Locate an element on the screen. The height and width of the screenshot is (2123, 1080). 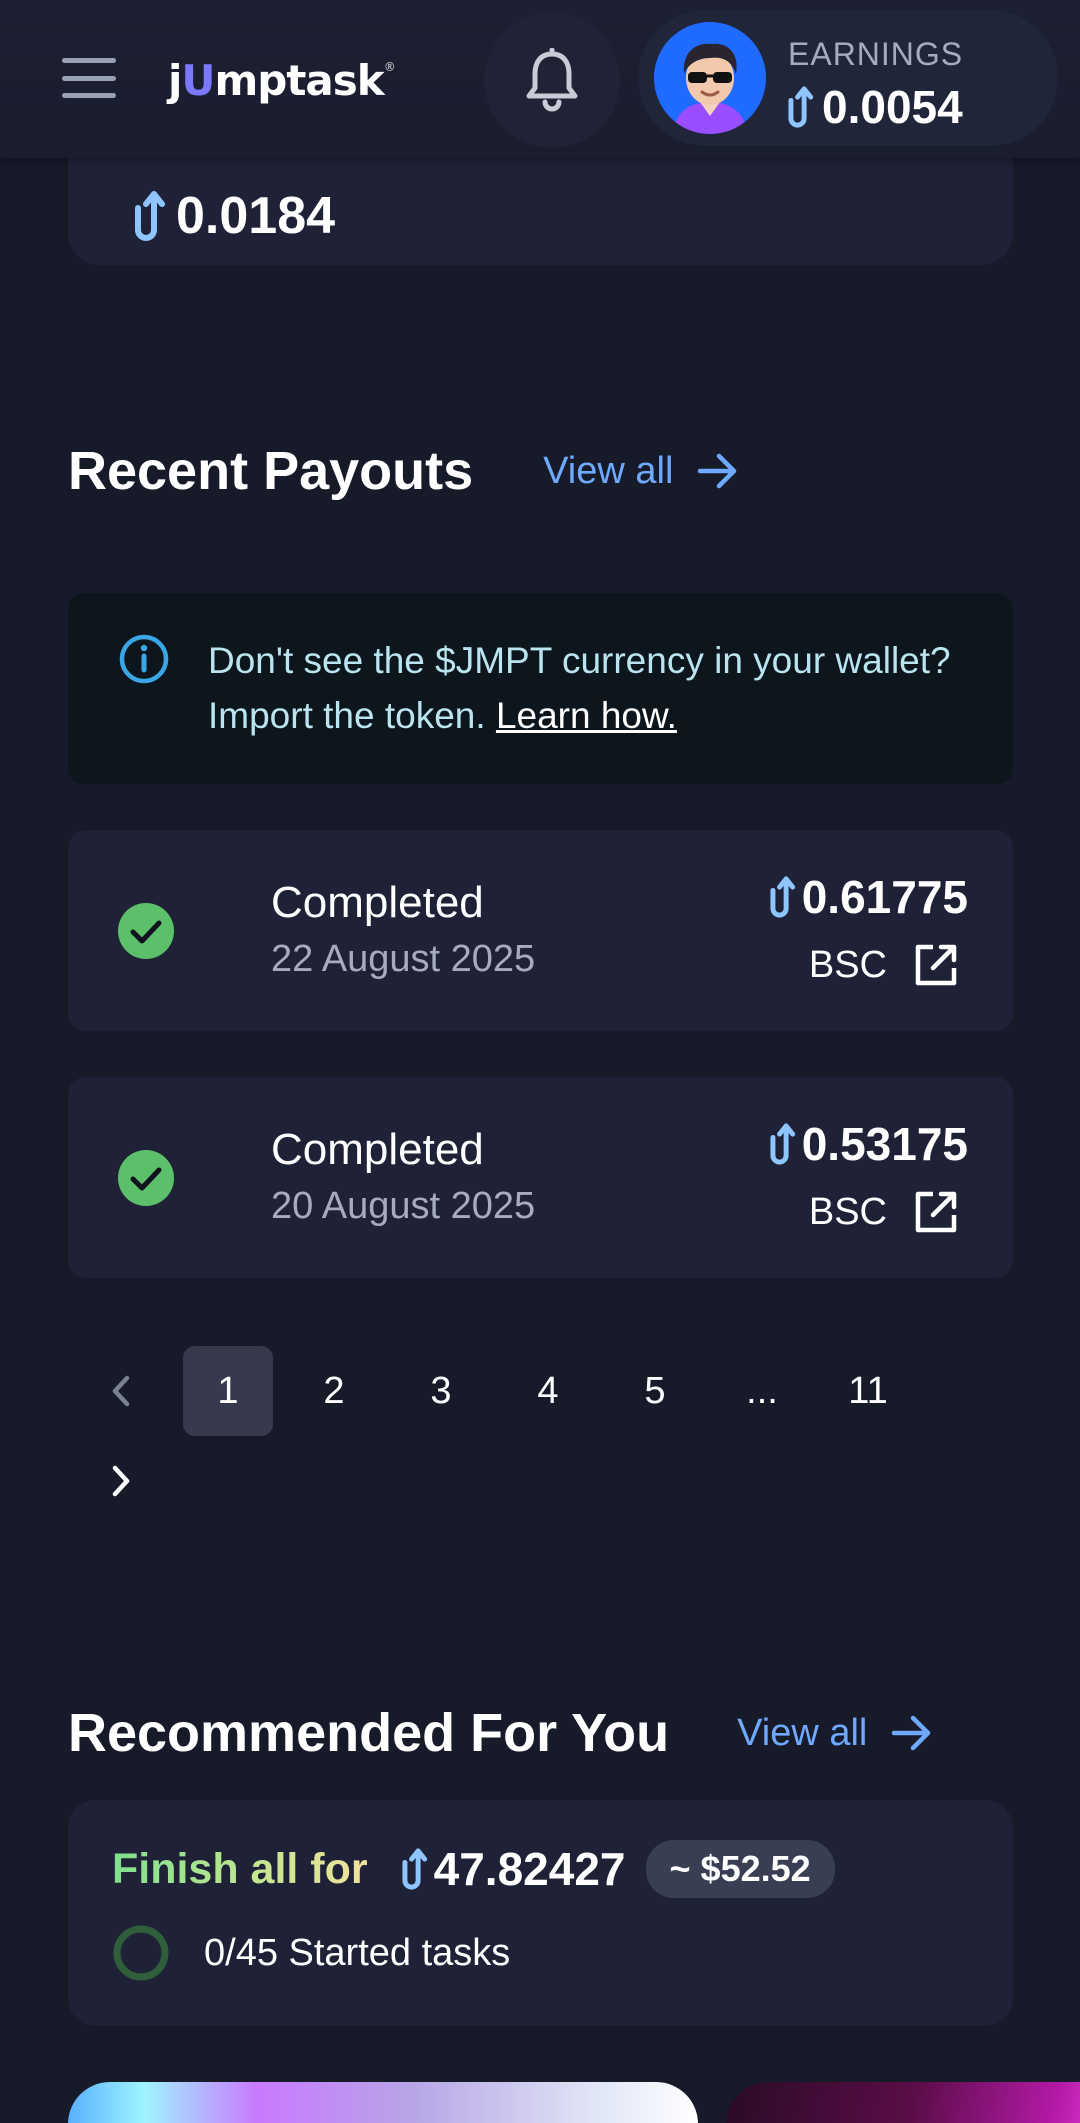
recent-payouts-view-all: View all is located at coordinates (641, 471).